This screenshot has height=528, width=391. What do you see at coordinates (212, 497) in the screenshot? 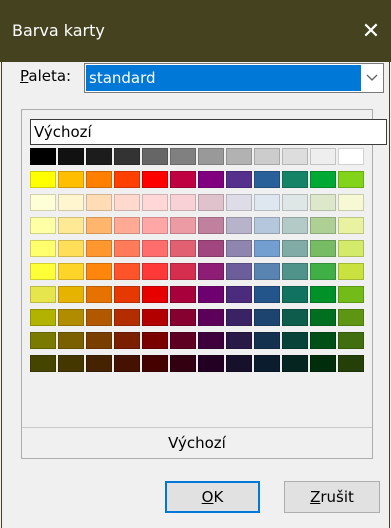
I see `ok-button: OK` at bounding box center [212, 497].